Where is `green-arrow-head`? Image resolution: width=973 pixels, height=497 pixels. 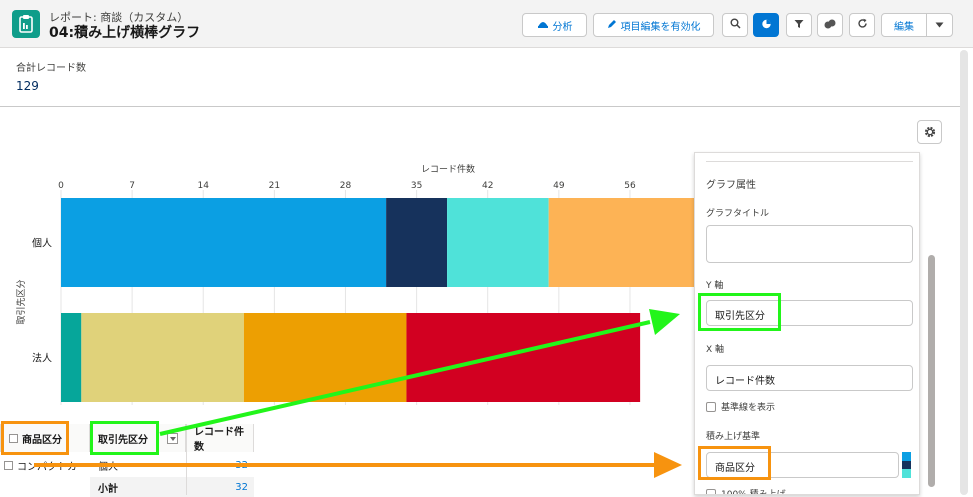 green-arrow-head is located at coordinates (664, 322).